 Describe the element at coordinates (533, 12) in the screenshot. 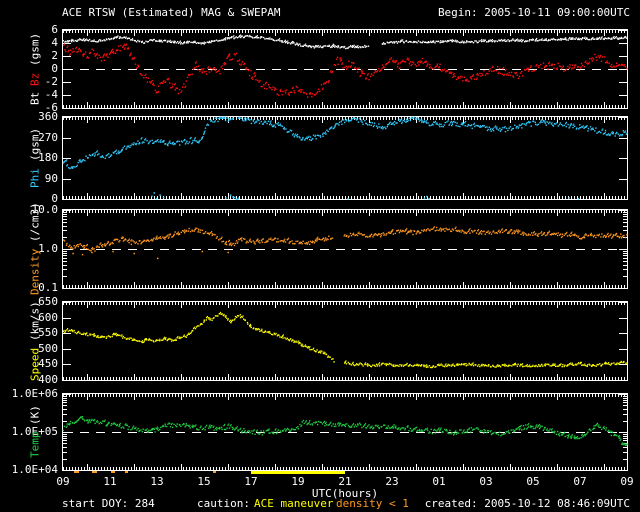

I see `begin-timestamp: Begin: 2005-10-11 09:00:00UTC` at that location.